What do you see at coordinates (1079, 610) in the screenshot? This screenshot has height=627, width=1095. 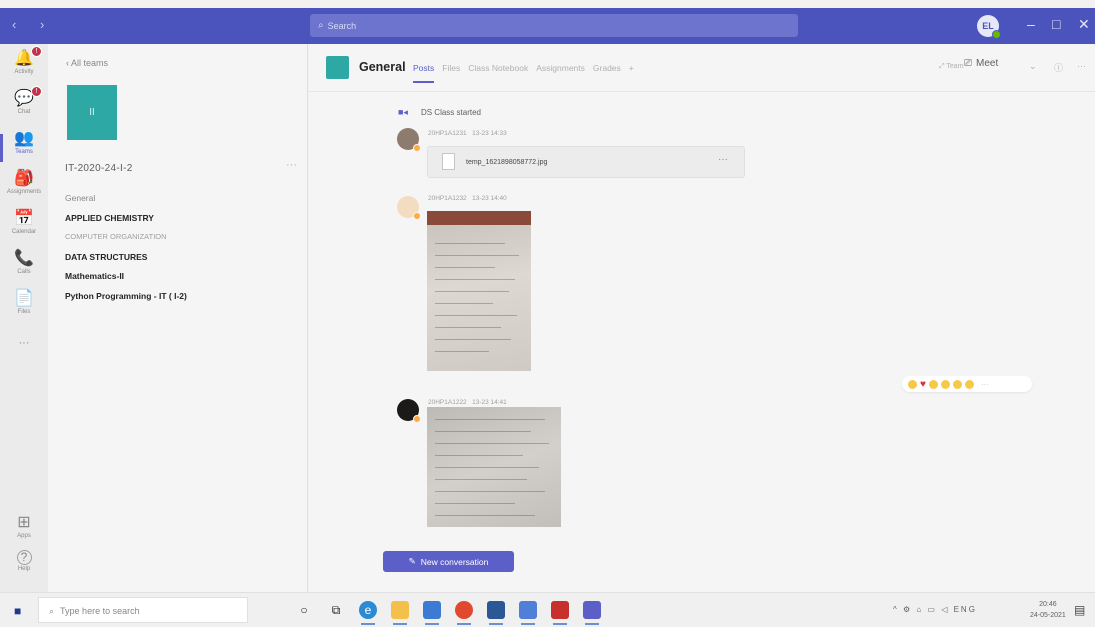 I see `notification-center-icon: ▤` at bounding box center [1079, 610].